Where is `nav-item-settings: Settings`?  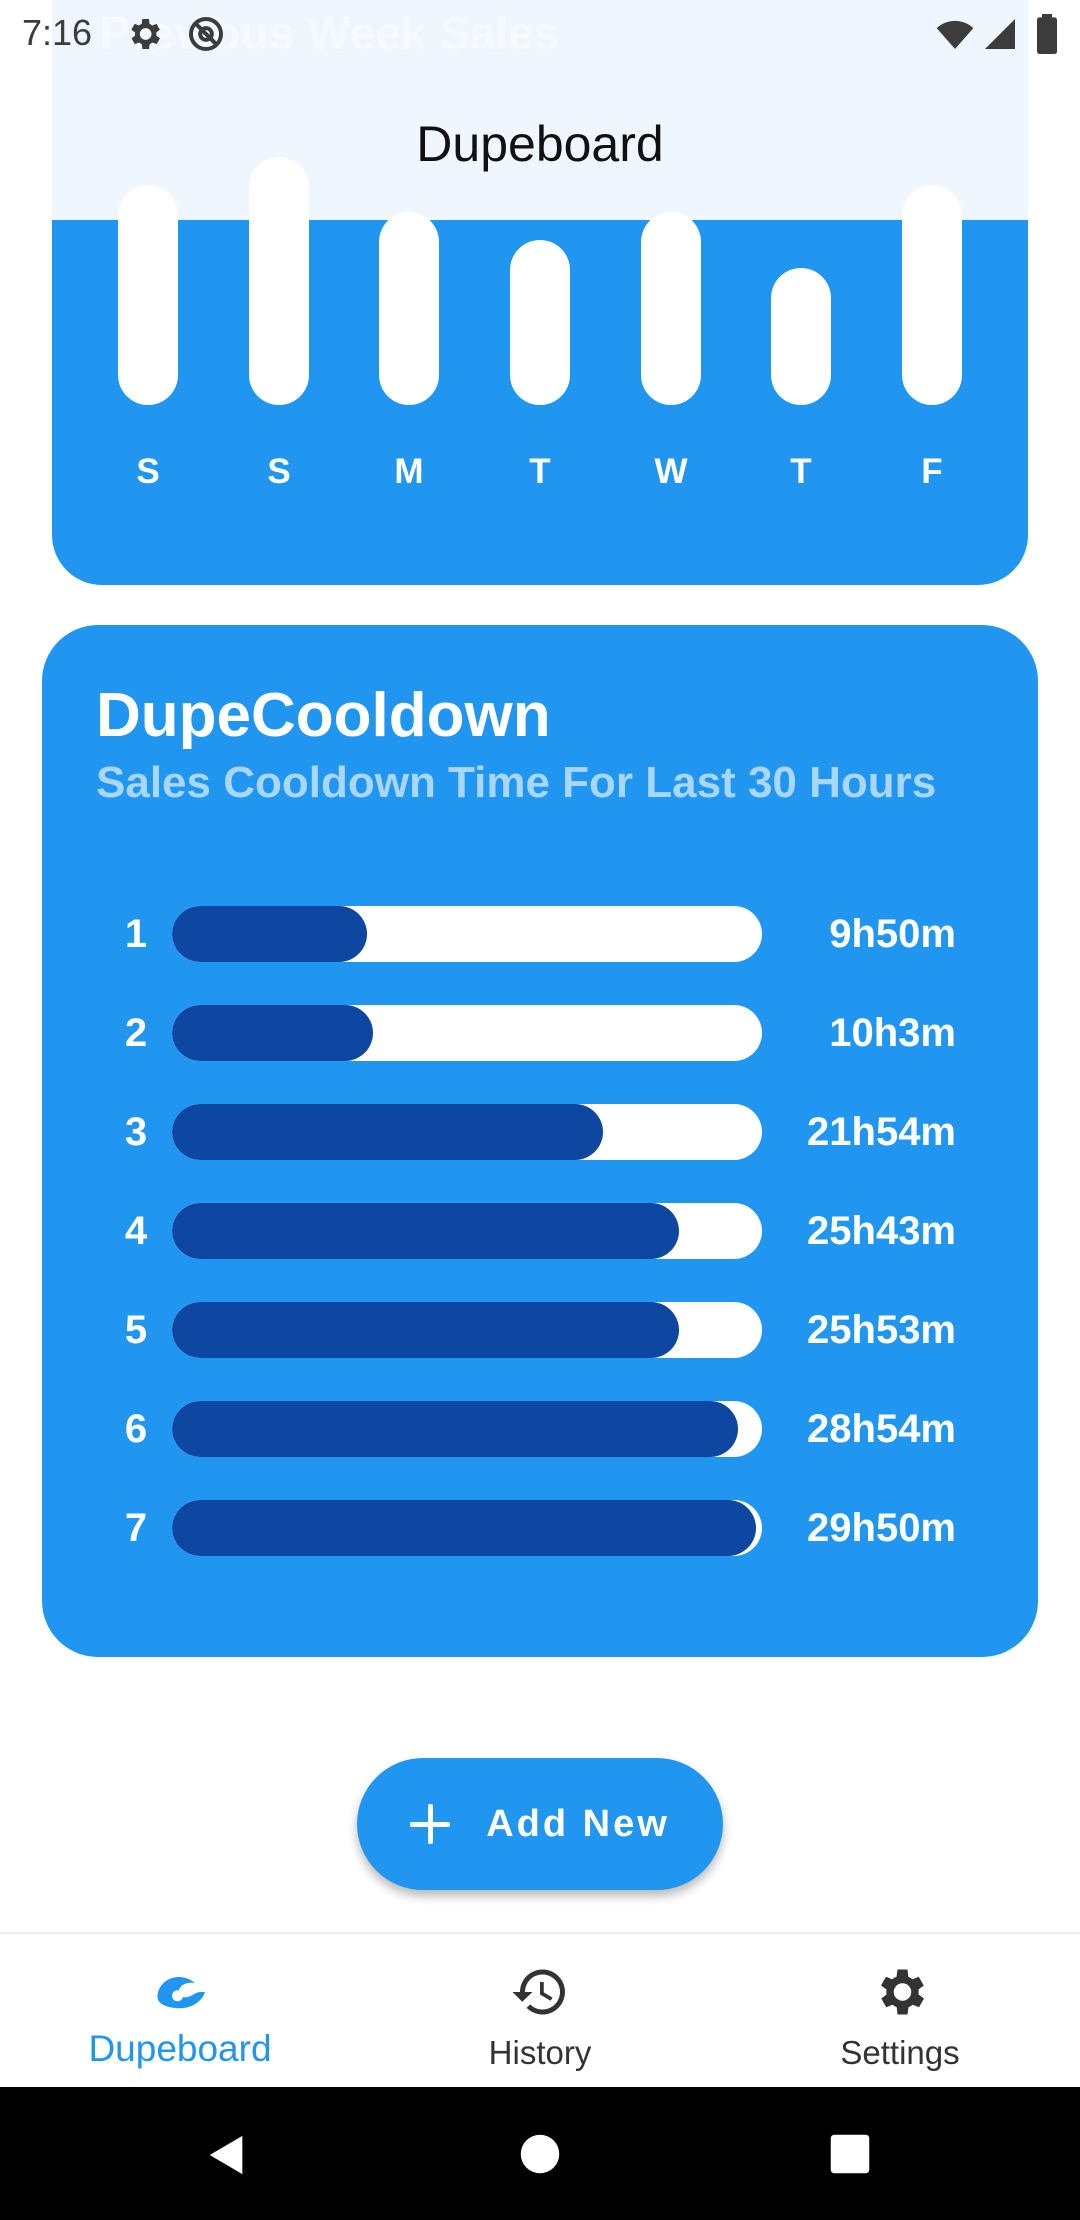
nav-item-settings: Settings is located at coordinates (900, 2011).